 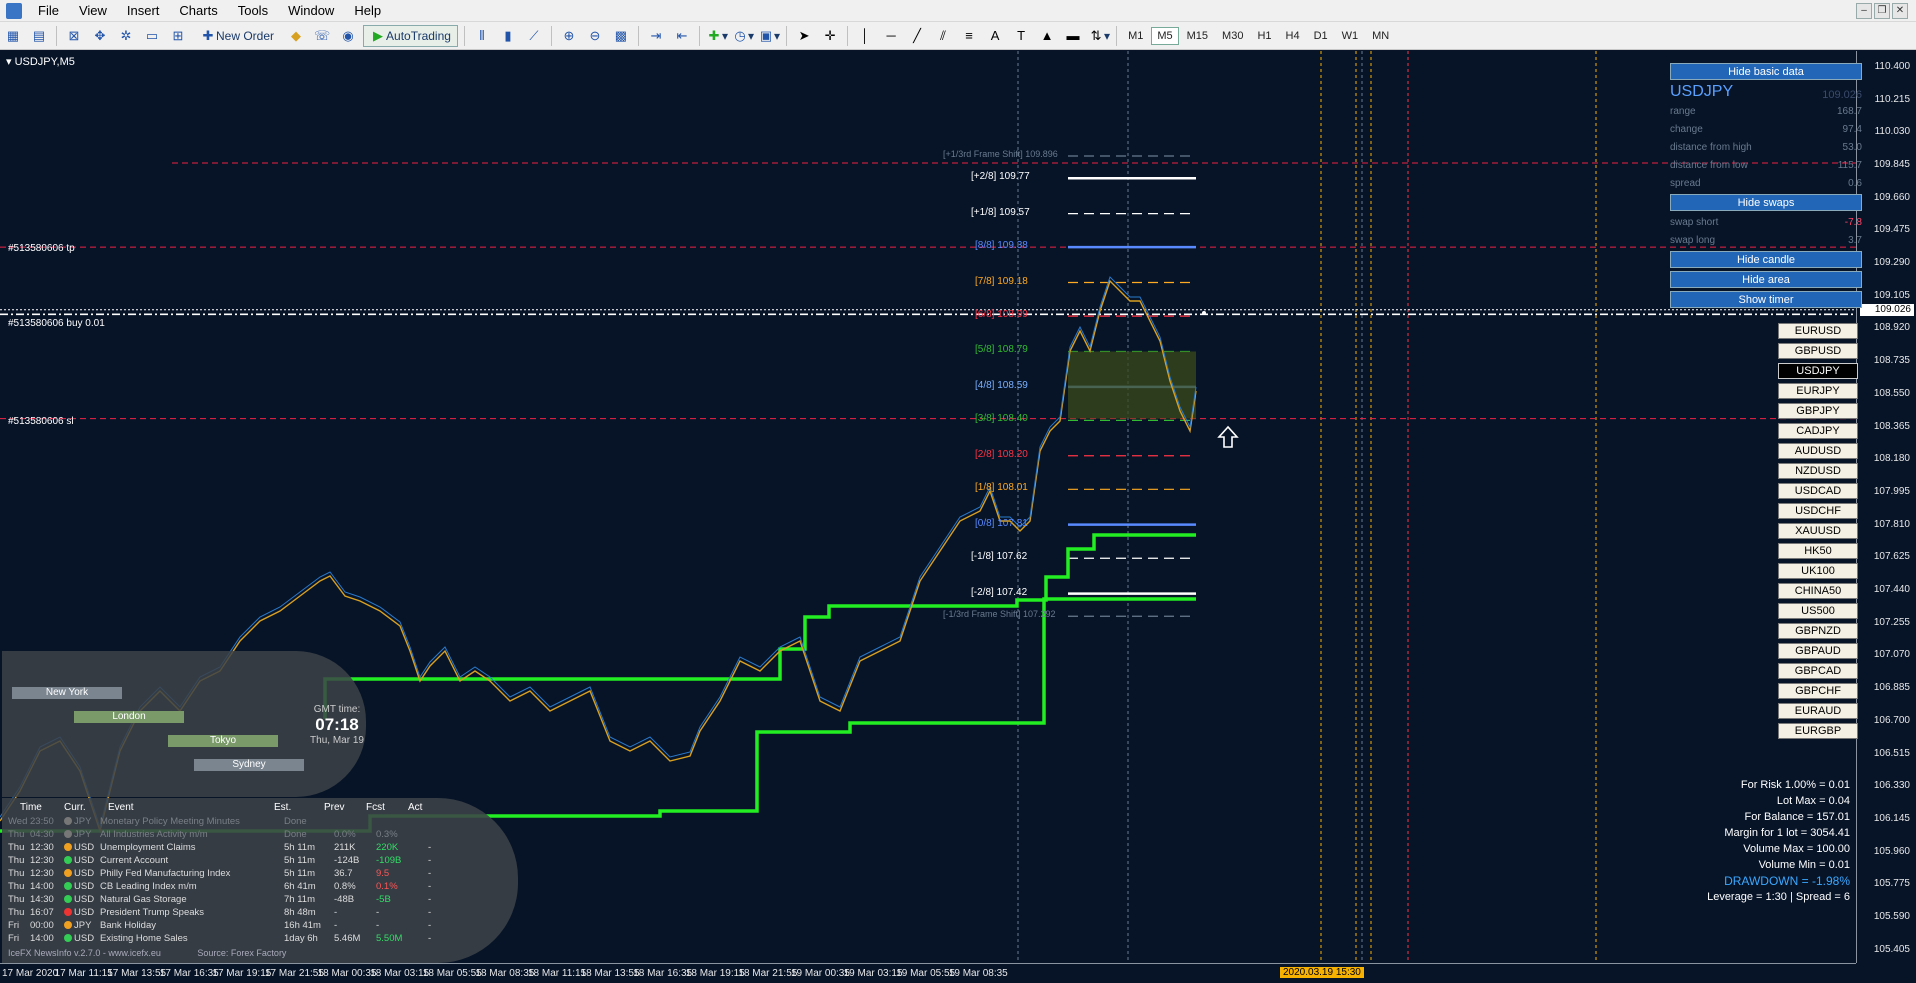 What do you see at coordinates (1232, 36) in the screenshot?
I see `timeframe-m30-button: M30` at bounding box center [1232, 36].